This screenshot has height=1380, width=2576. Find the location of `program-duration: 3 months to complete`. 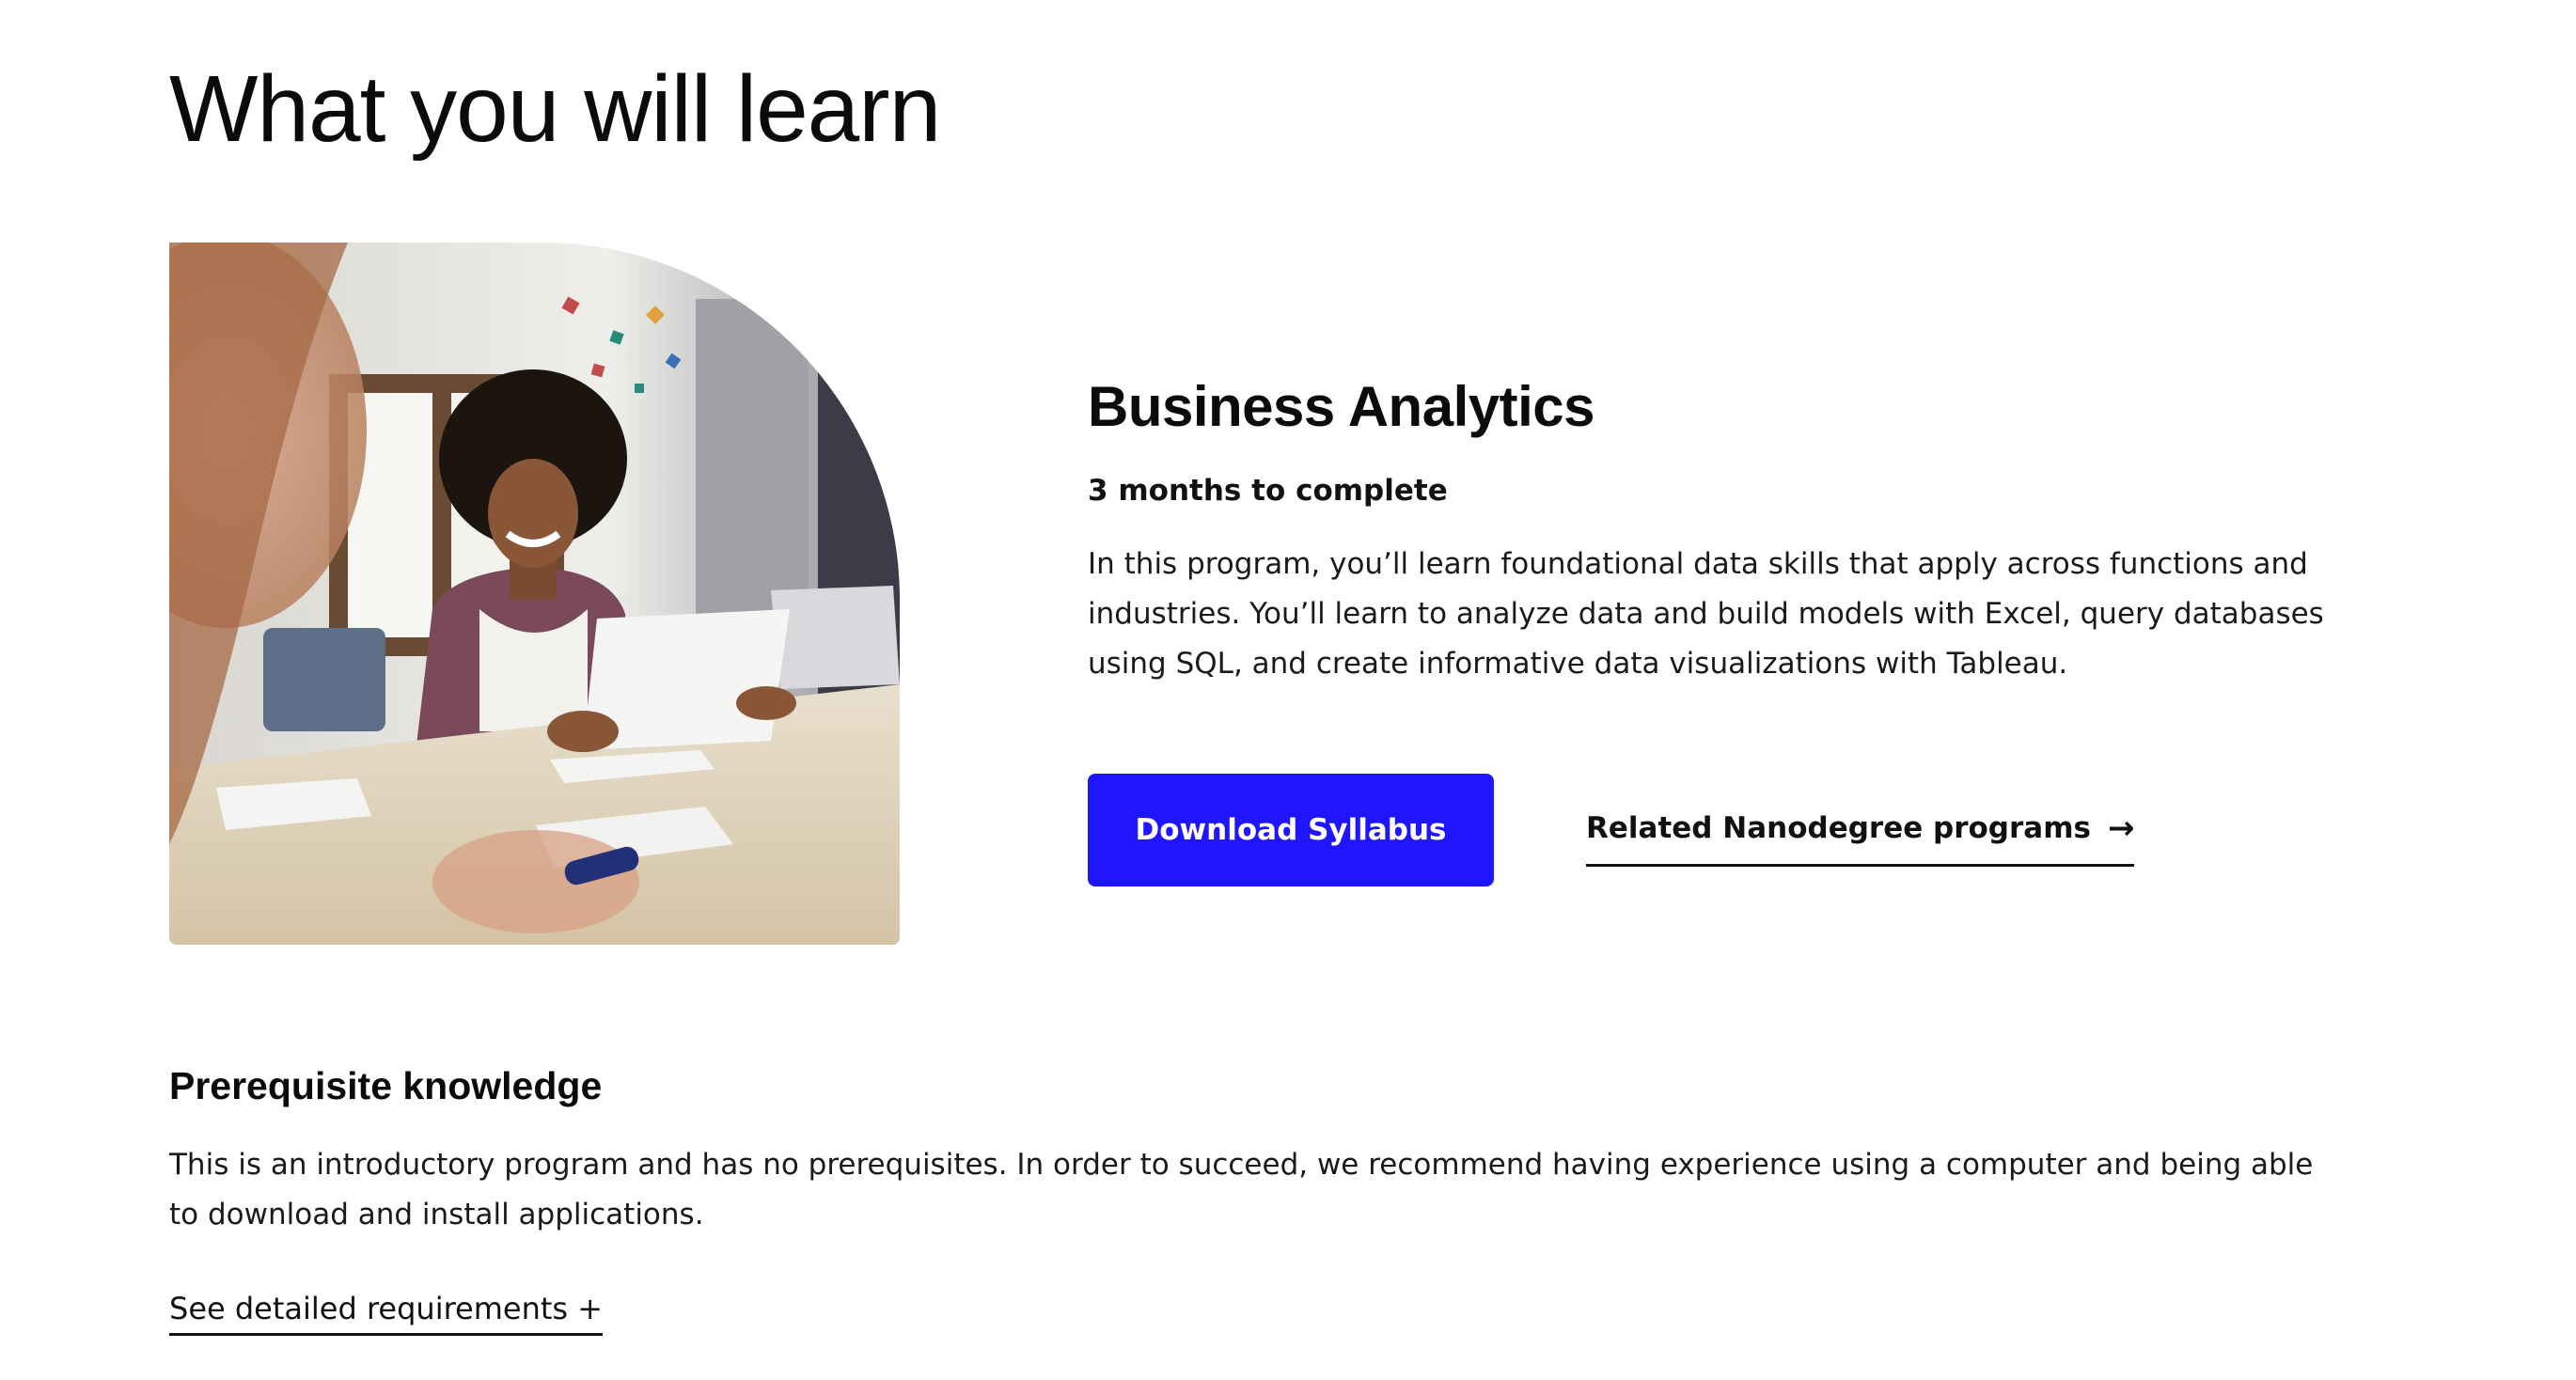

program-duration: 3 months to complete is located at coordinates (1268, 491).